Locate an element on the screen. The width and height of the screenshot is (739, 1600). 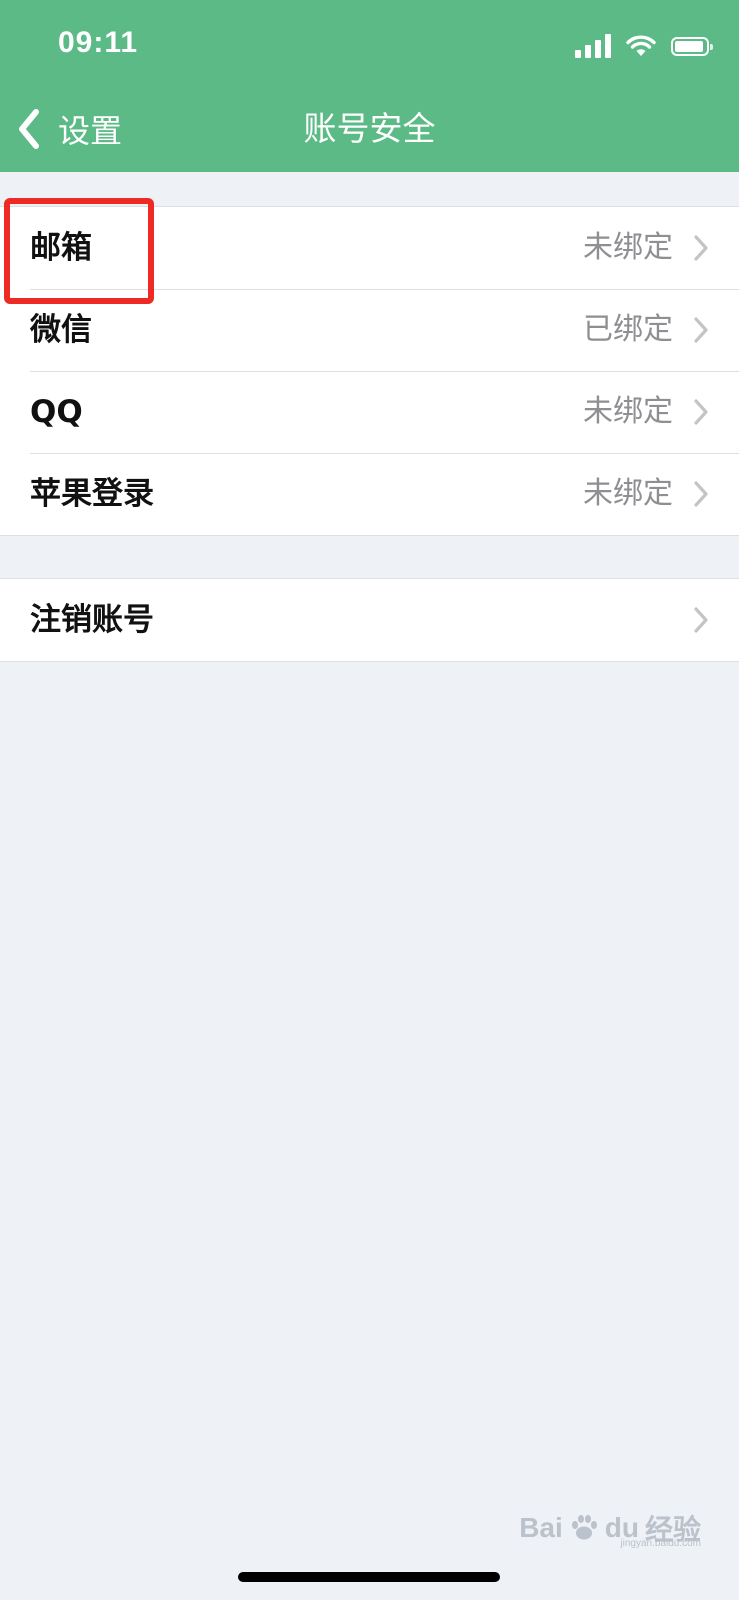
page-title: 账号安全 is located at coordinates (369, 128).